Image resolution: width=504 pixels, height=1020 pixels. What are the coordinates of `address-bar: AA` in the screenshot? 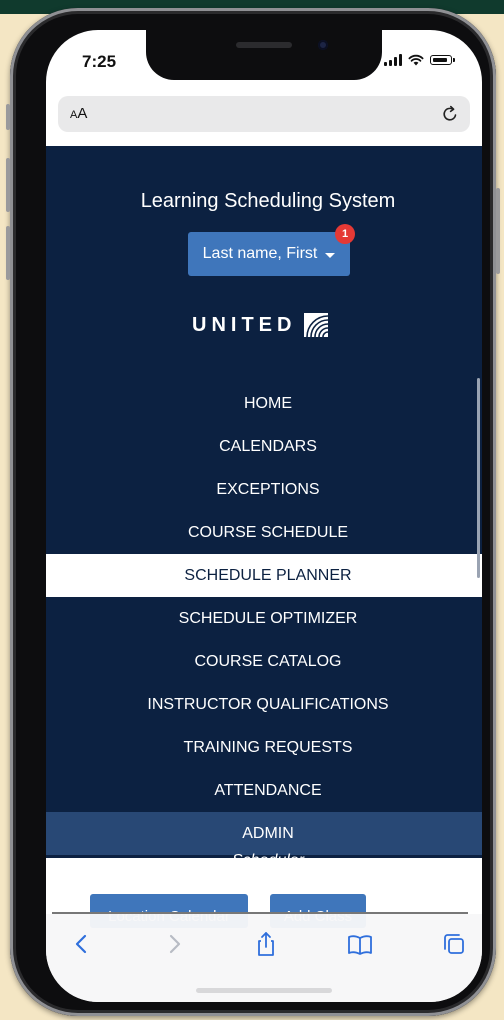 It's located at (264, 114).